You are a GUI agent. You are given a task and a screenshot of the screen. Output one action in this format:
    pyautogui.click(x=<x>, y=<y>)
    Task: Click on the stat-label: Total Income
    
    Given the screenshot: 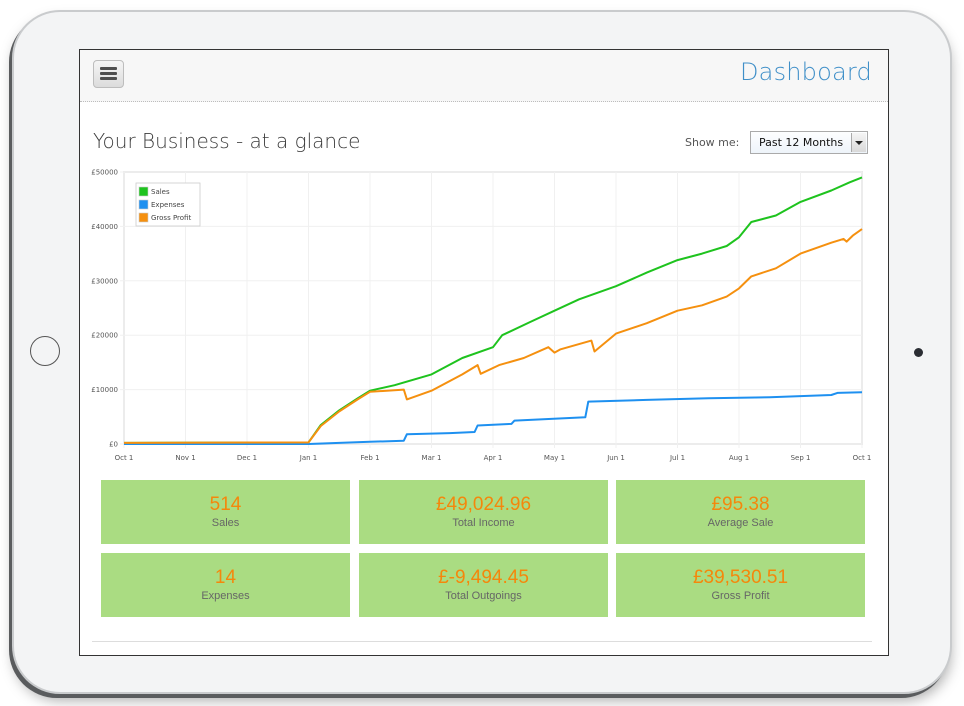 What is the action you would take?
    pyautogui.click(x=483, y=523)
    